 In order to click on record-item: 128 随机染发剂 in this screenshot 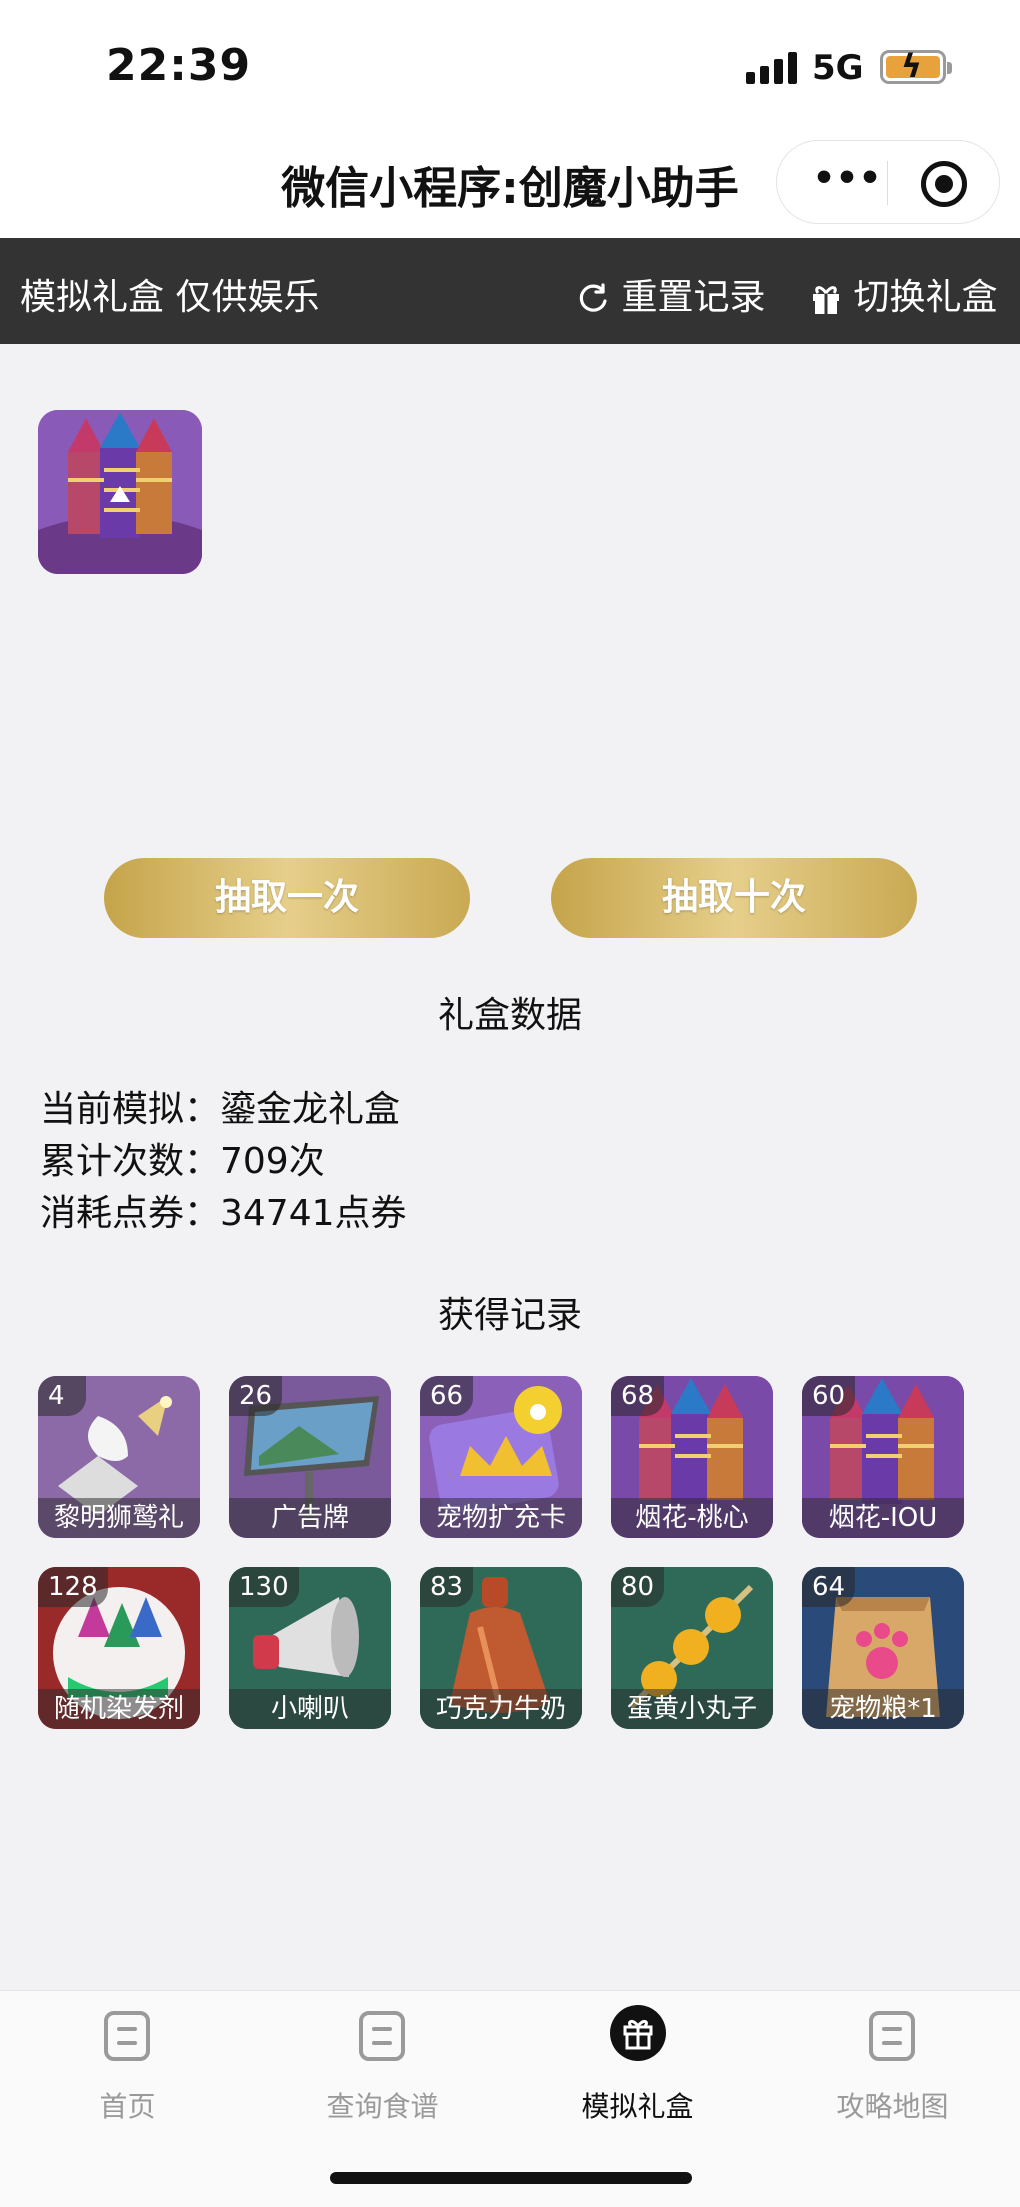, I will do `click(119, 1648)`.